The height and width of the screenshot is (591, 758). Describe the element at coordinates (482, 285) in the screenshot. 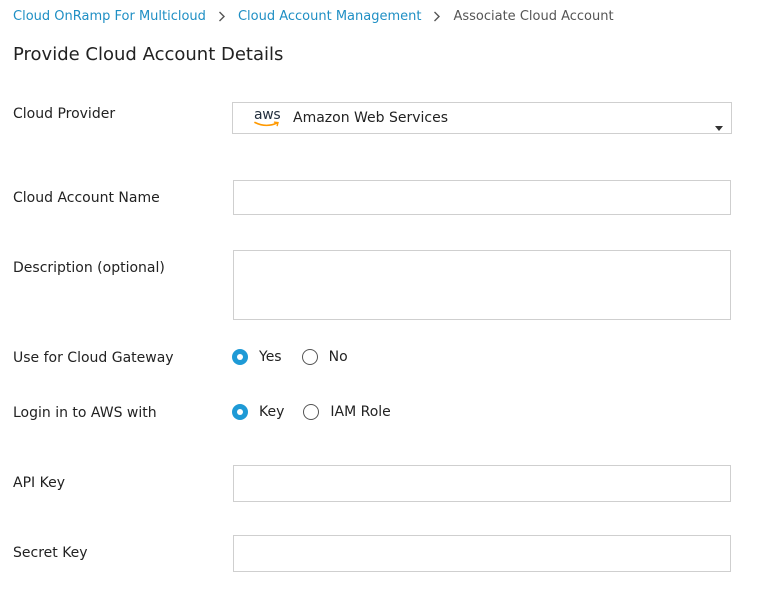

I see `description-field` at that location.